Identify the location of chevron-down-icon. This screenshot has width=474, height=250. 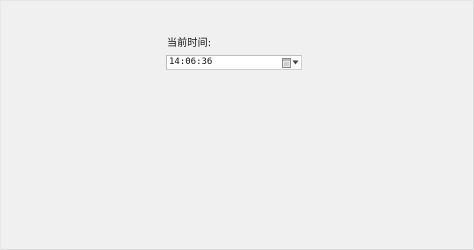
(295, 62).